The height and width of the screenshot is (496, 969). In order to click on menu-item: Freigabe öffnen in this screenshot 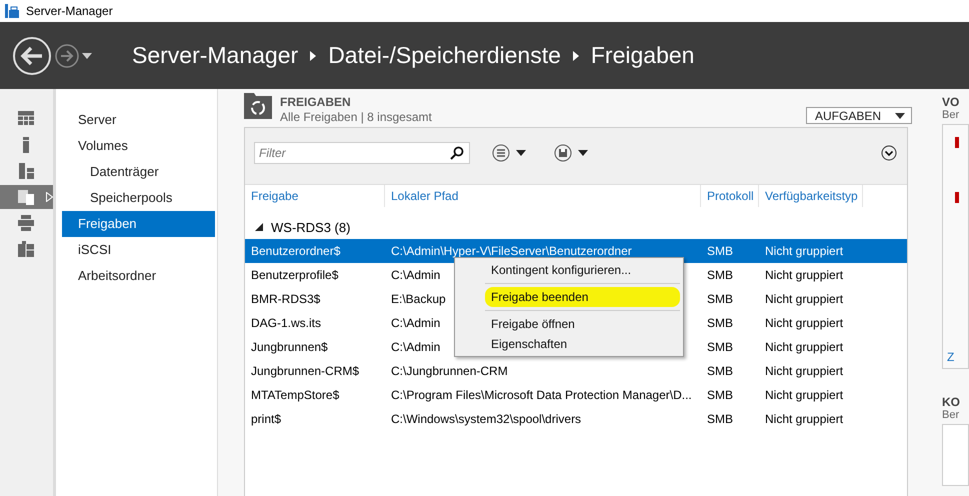, I will do `click(582, 324)`.